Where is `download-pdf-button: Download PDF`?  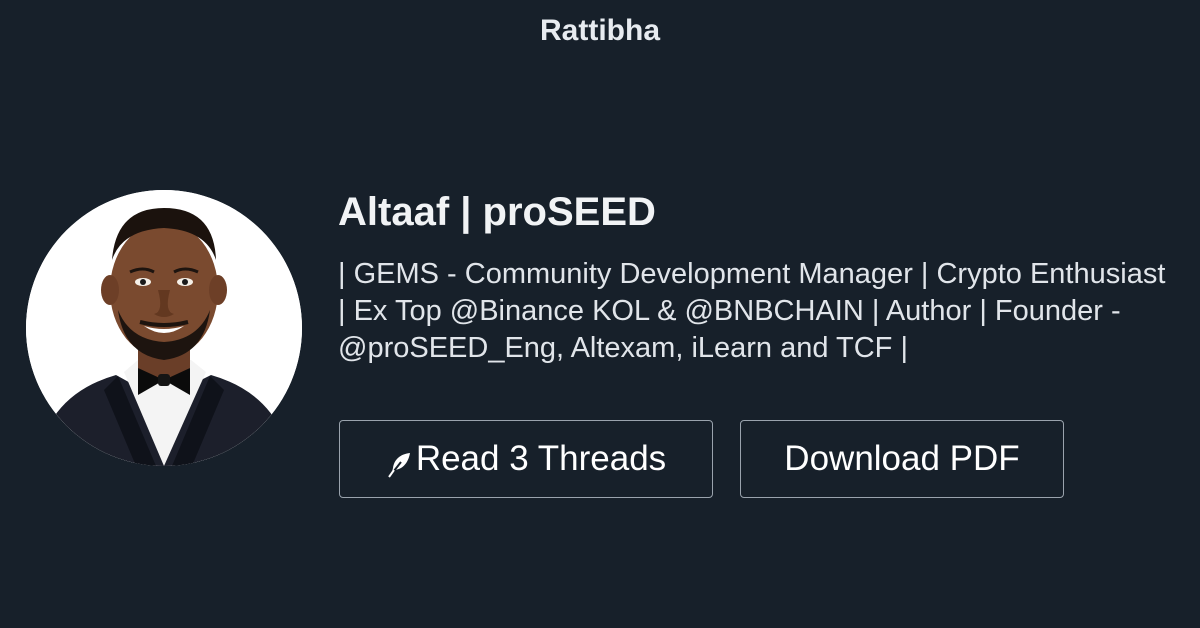 download-pdf-button: Download PDF is located at coordinates (902, 459).